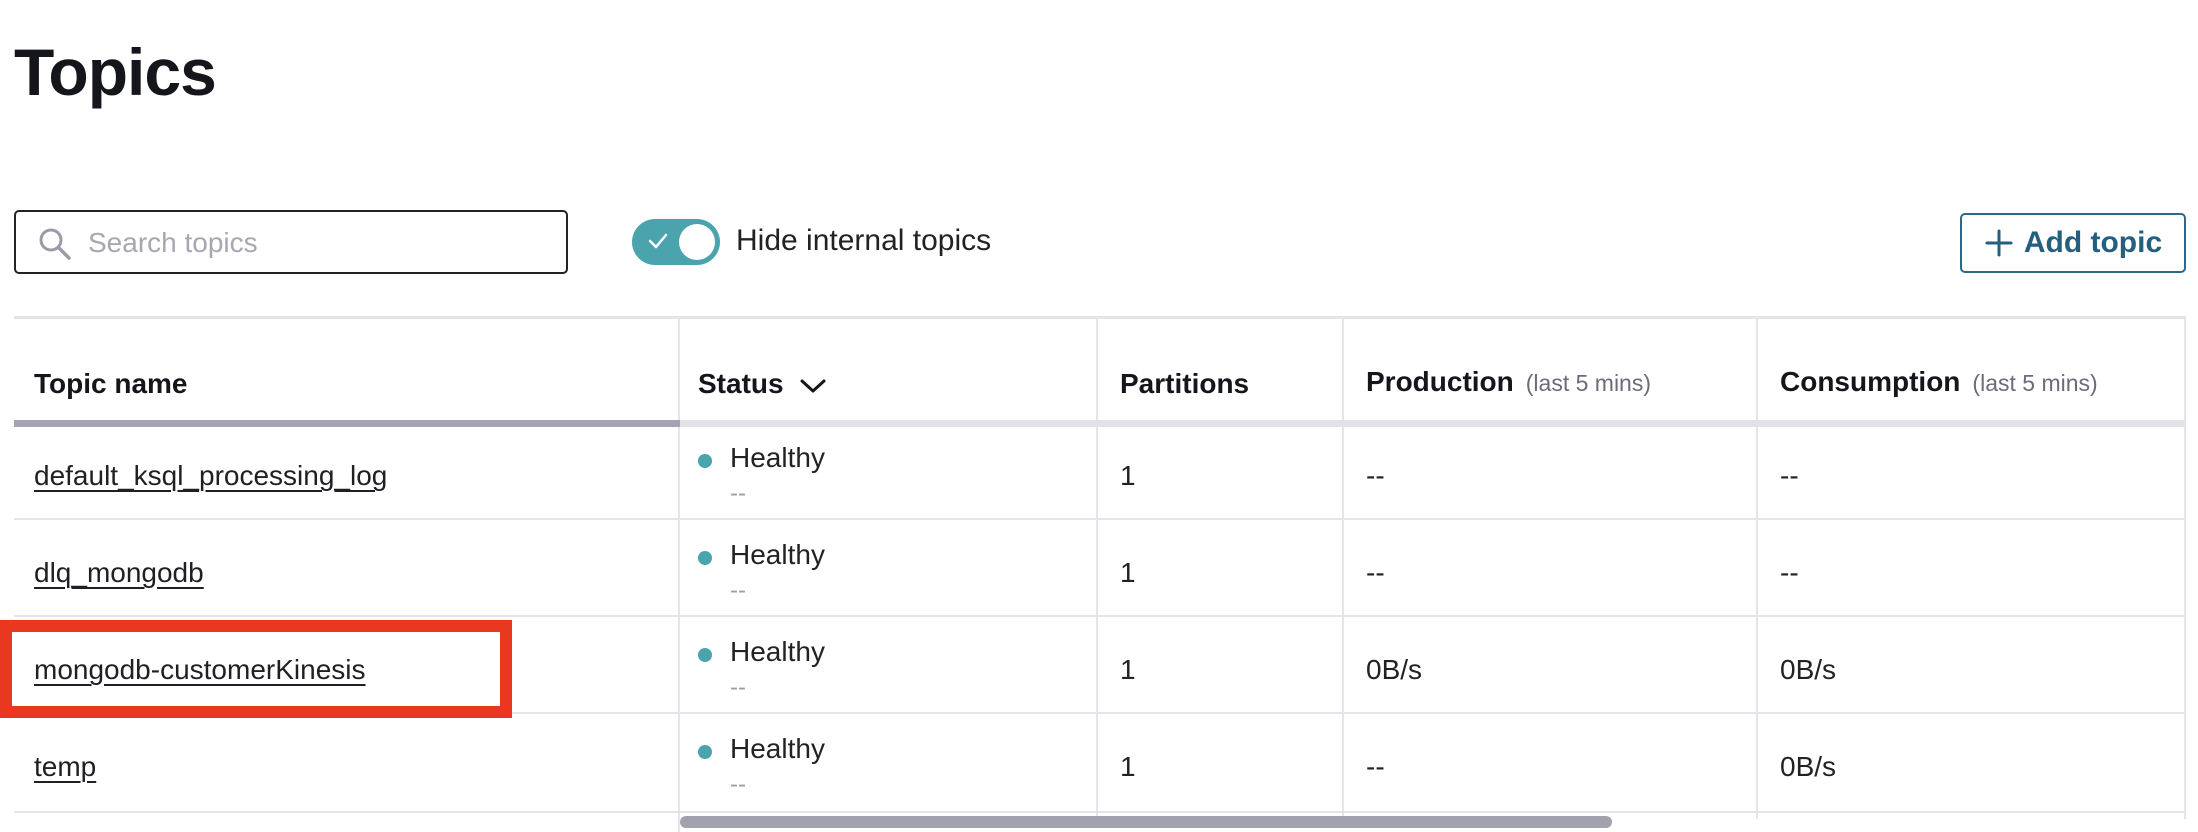  I want to click on column-header-status: Status, so click(763, 384).